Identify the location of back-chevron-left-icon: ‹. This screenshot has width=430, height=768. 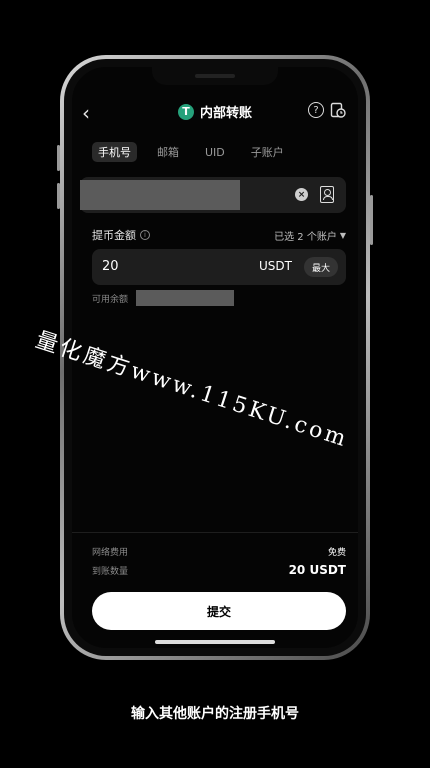
(86, 113).